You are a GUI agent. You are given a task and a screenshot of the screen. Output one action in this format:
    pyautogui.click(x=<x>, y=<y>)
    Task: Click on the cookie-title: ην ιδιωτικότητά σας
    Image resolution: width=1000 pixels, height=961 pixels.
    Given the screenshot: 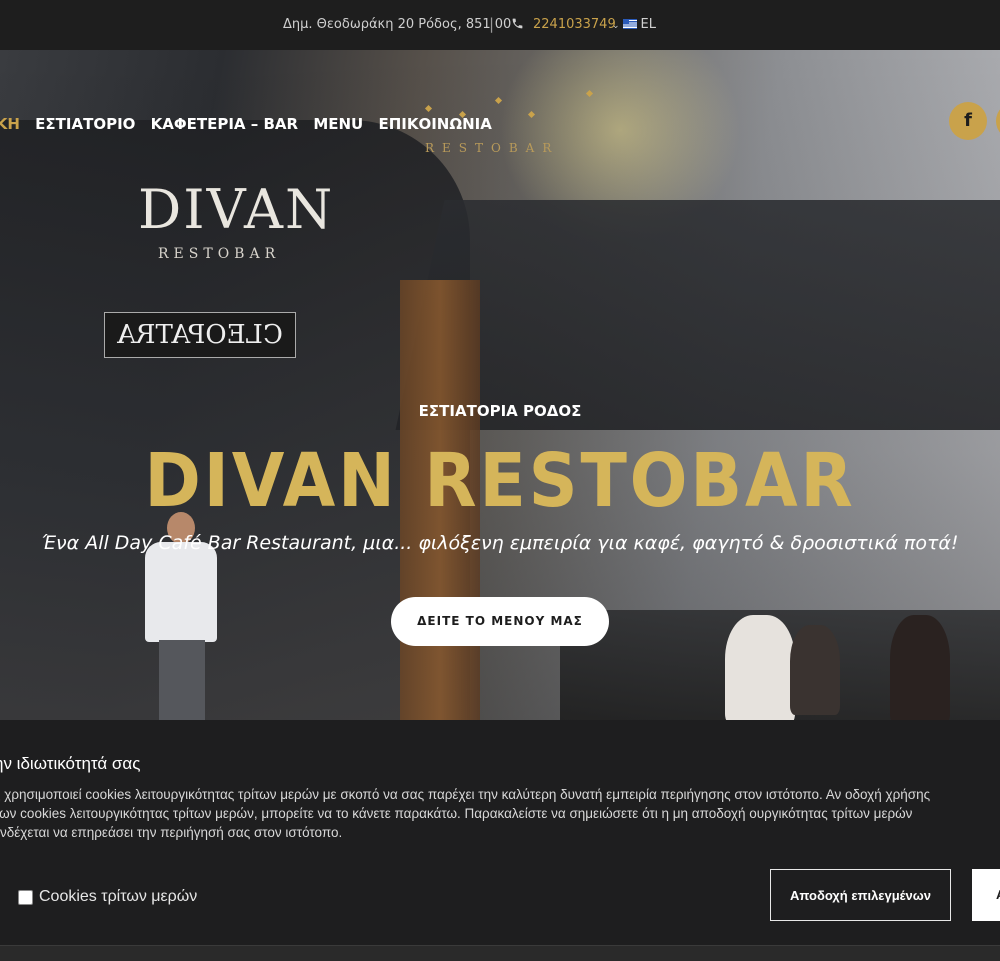 What is the action you would take?
    pyautogui.click(x=70, y=763)
    